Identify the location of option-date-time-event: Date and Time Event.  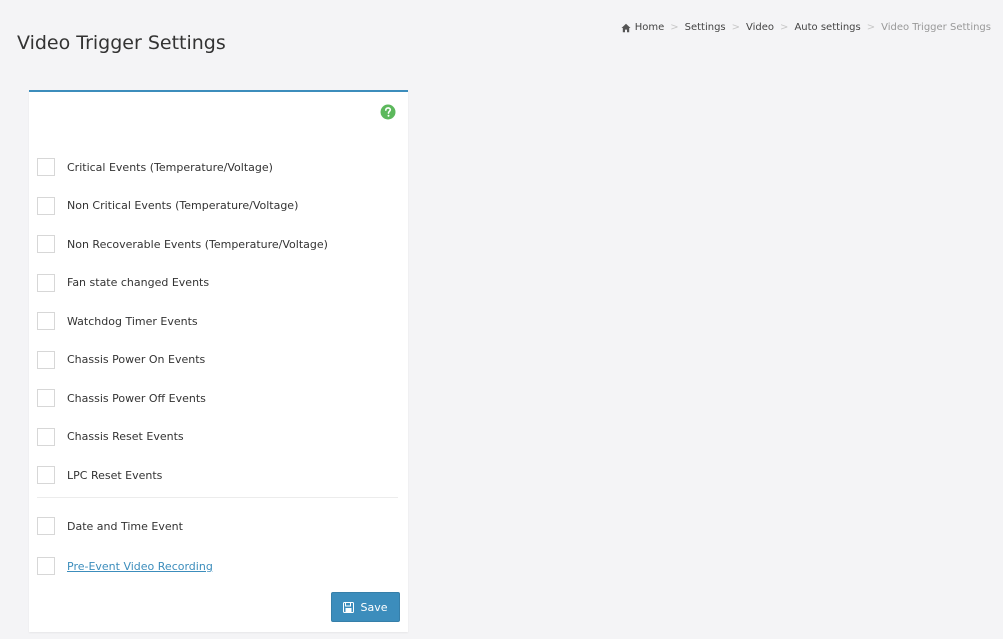
(217, 526).